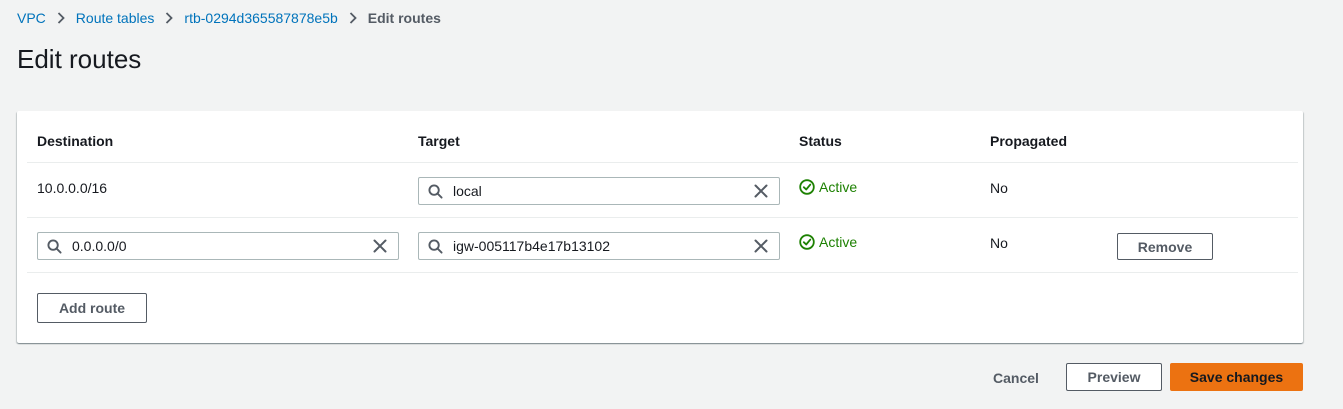 The height and width of the screenshot is (409, 1343). What do you see at coordinates (99, 246) in the screenshot?
I see `destination-input-value: 0.0.0.0/0` at bounding box center [99, 246].